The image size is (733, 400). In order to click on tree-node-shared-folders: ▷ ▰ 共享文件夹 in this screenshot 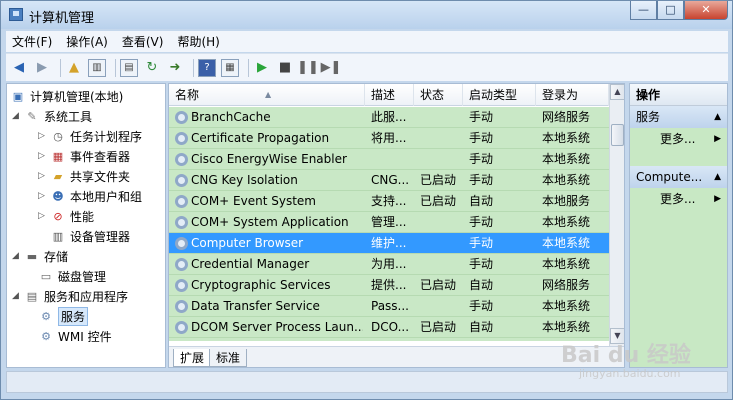, I will do `click(84, 176)`.